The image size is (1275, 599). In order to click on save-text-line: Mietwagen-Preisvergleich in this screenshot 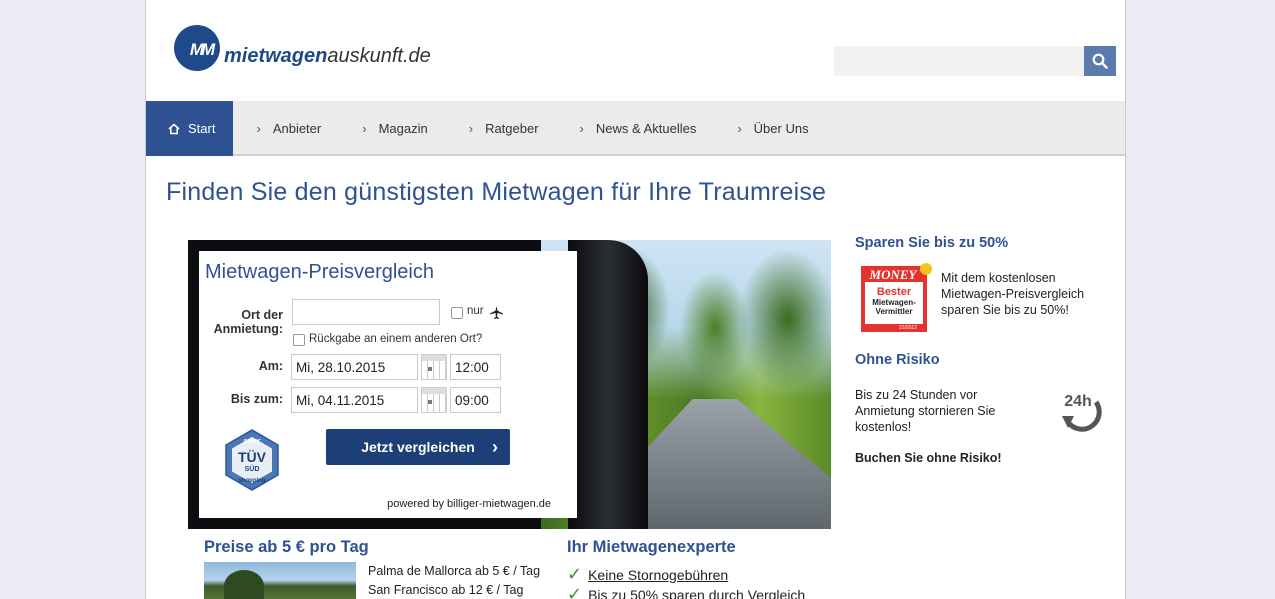, I will do `click(1013, 294)`.